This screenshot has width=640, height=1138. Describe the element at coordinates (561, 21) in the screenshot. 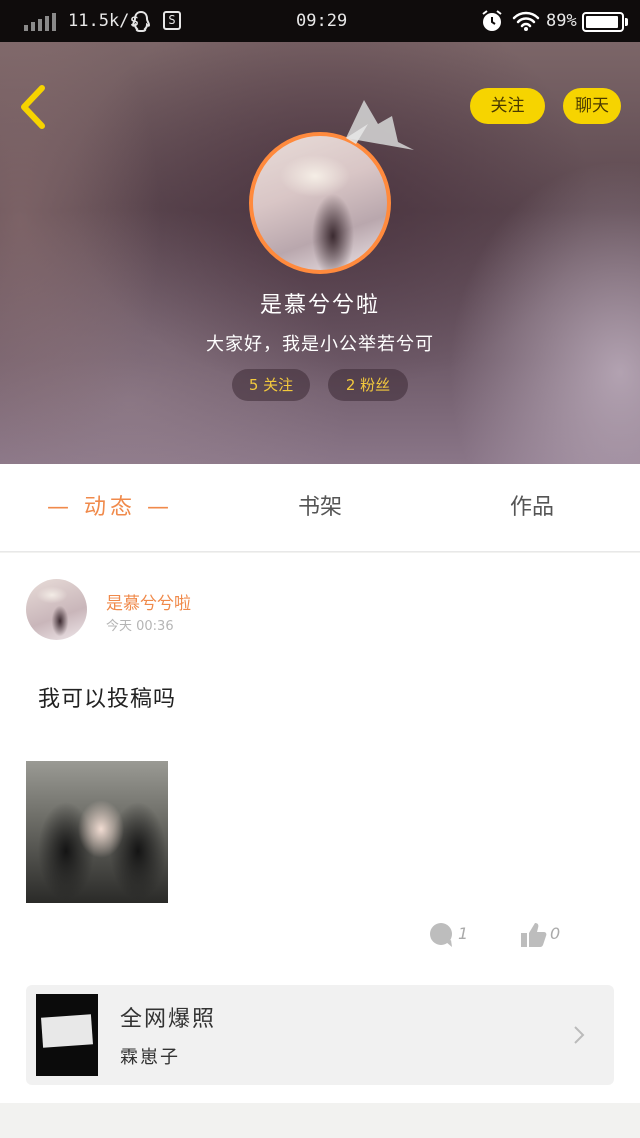

I see `battery-percent: 89%` at that location.